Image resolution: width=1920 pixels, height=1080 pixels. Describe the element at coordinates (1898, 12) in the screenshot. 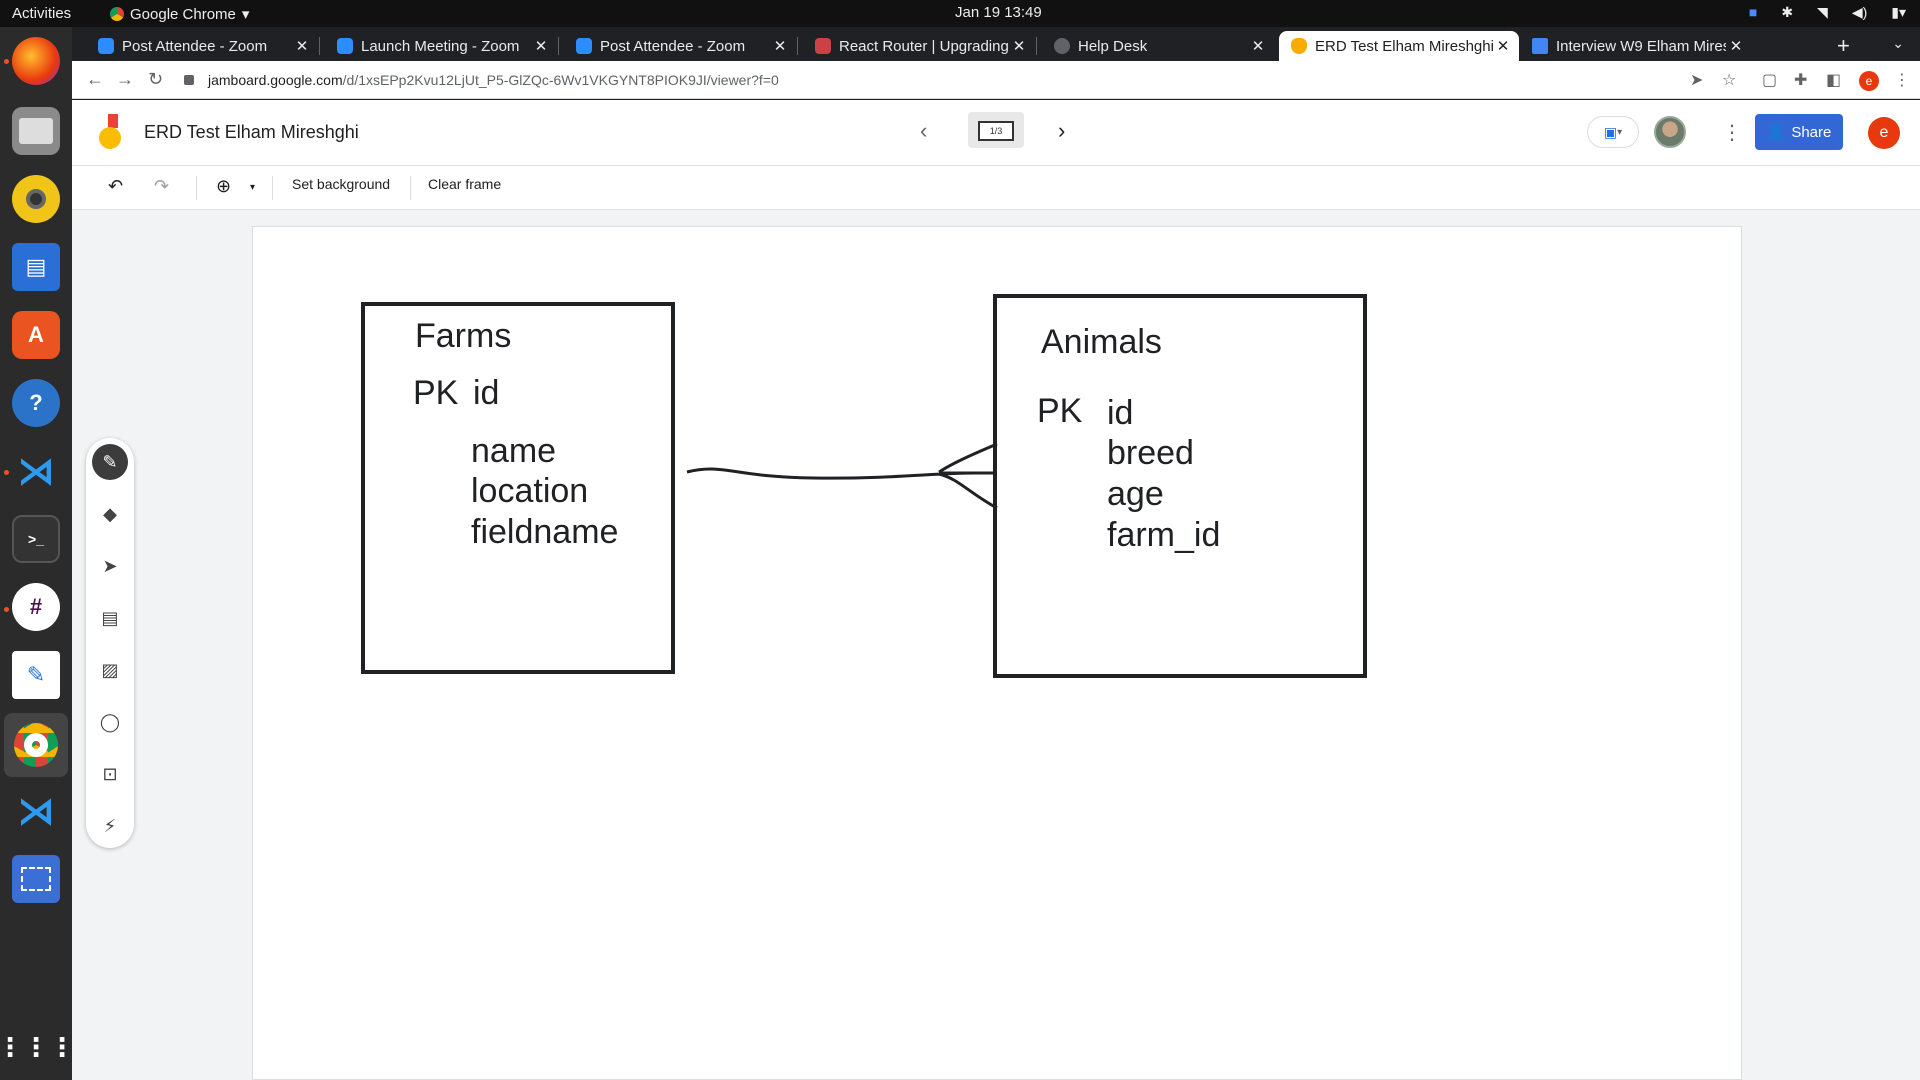

I see `battery-icon: ▮▾` at that location.